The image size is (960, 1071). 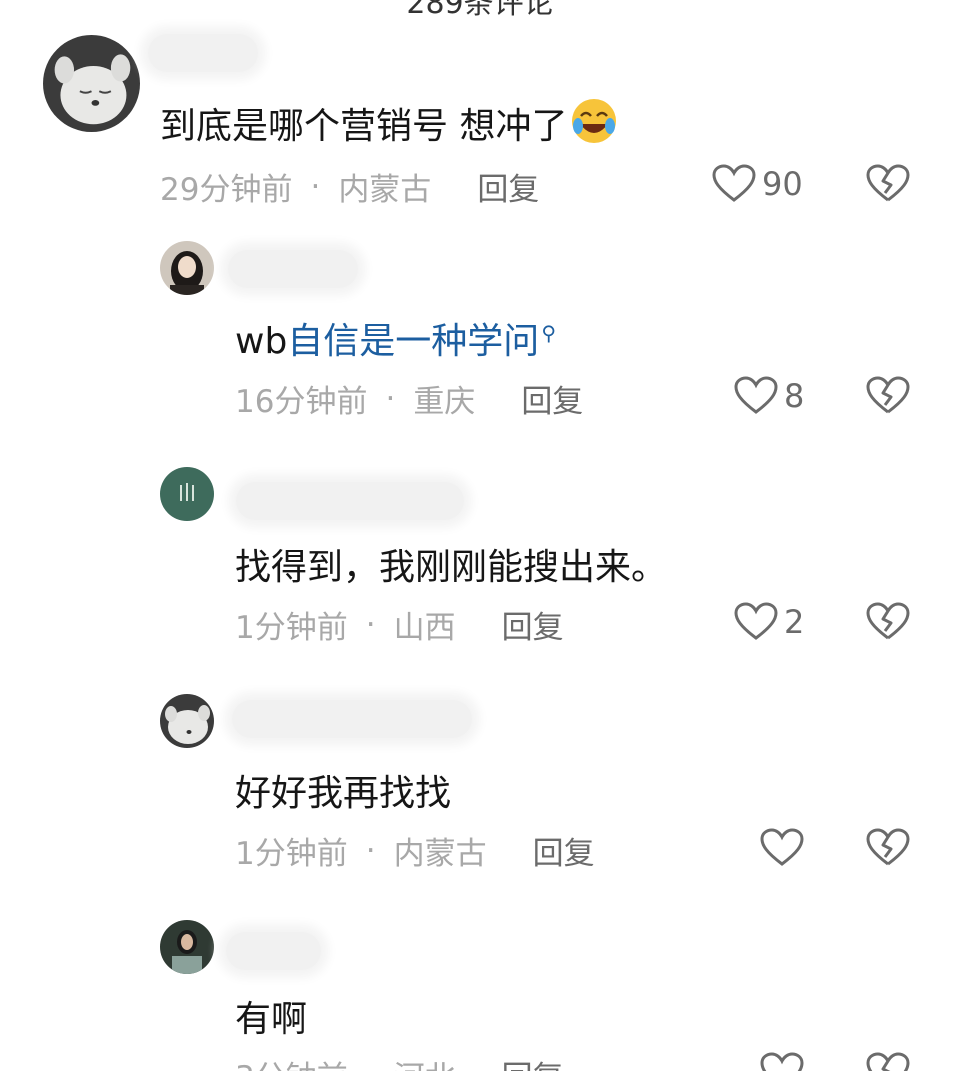 What do you see at coordinates (794, 622) in the screenshot?
I see `like-count: 2` at bounding box center [794, 622].